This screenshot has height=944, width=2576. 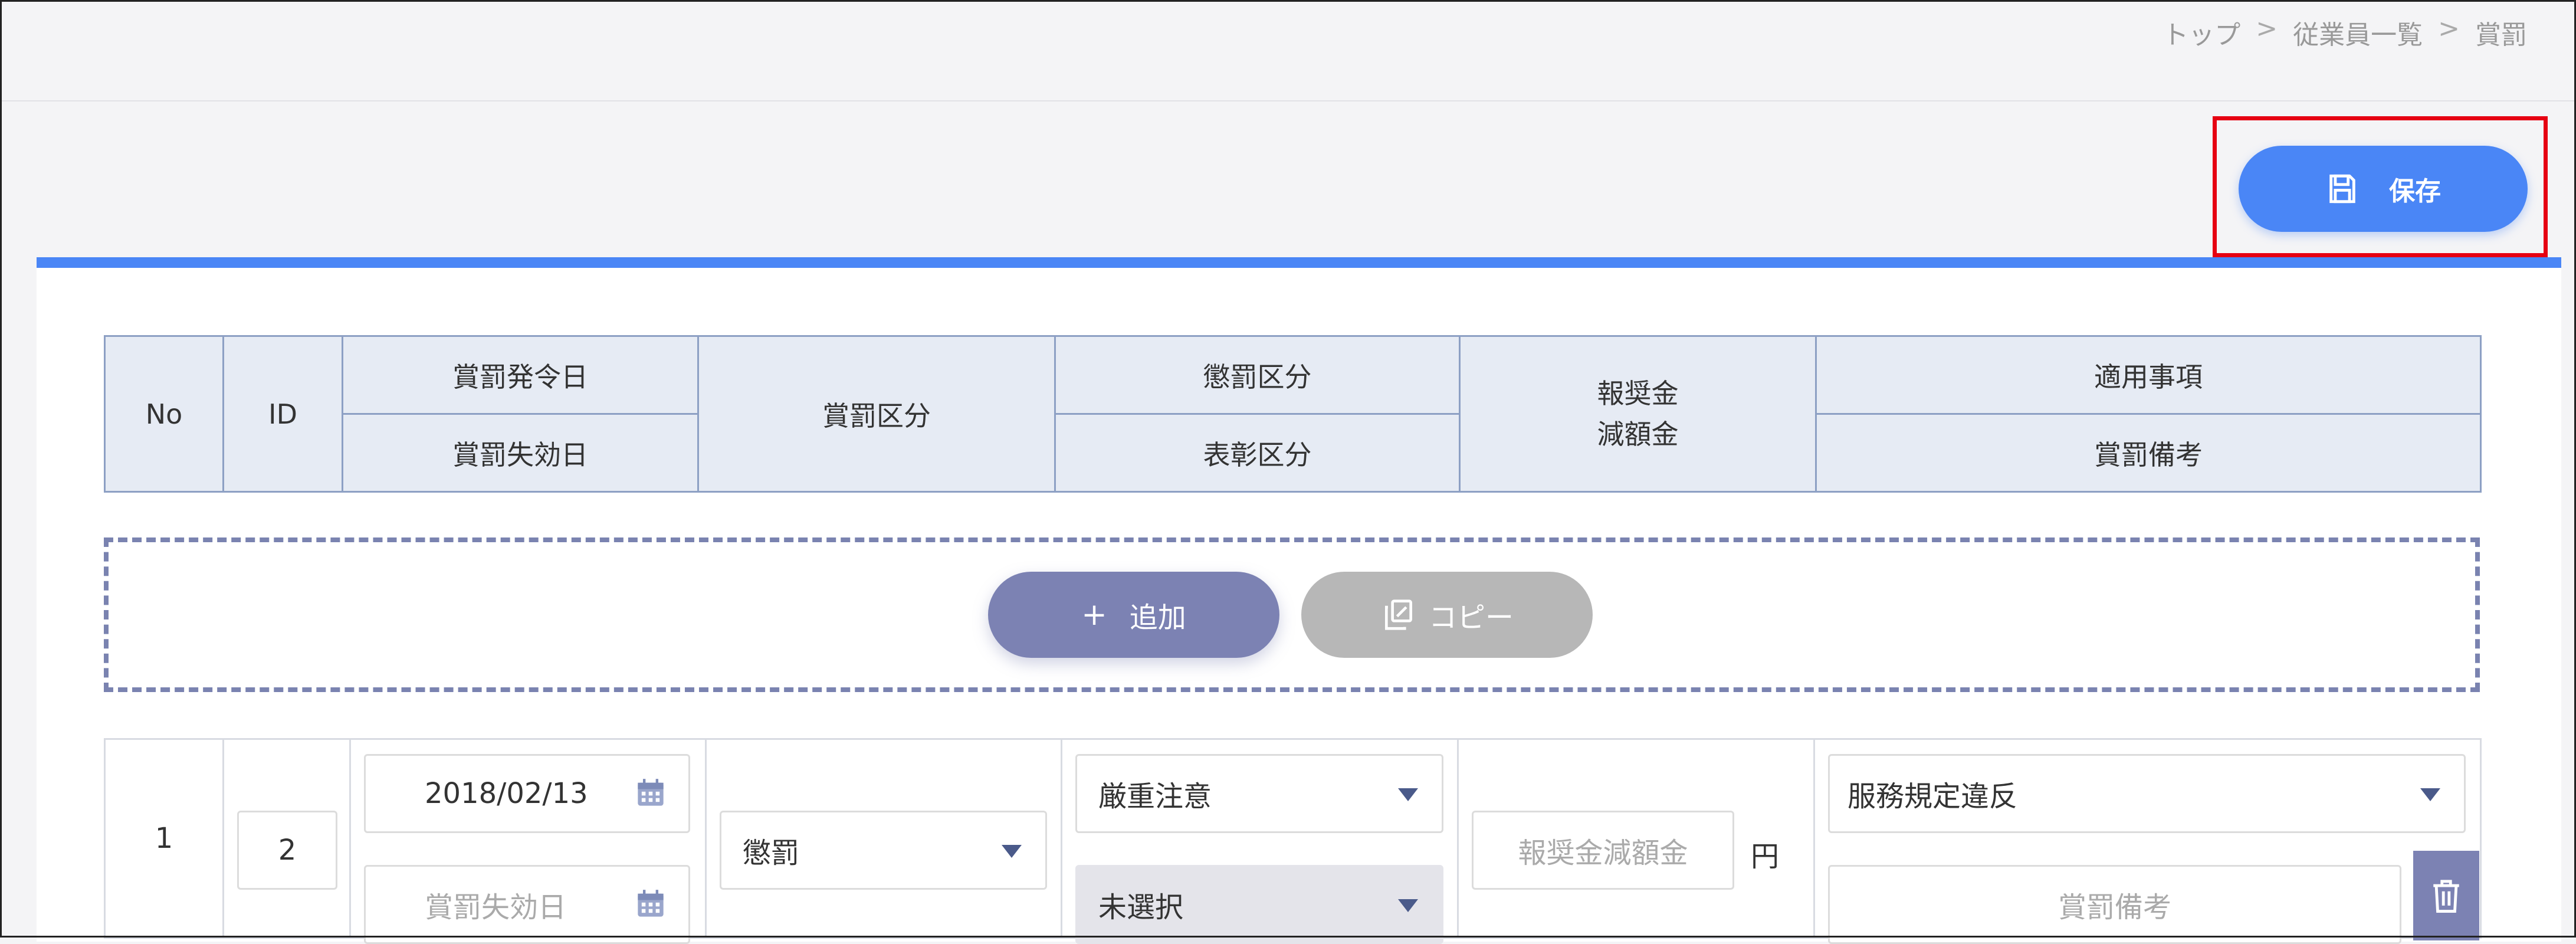 What do you see at coordinates (2201, 32) in the screenshot?
I see `breadcrumb-top: トップ` at bounding box center [2201, 32].